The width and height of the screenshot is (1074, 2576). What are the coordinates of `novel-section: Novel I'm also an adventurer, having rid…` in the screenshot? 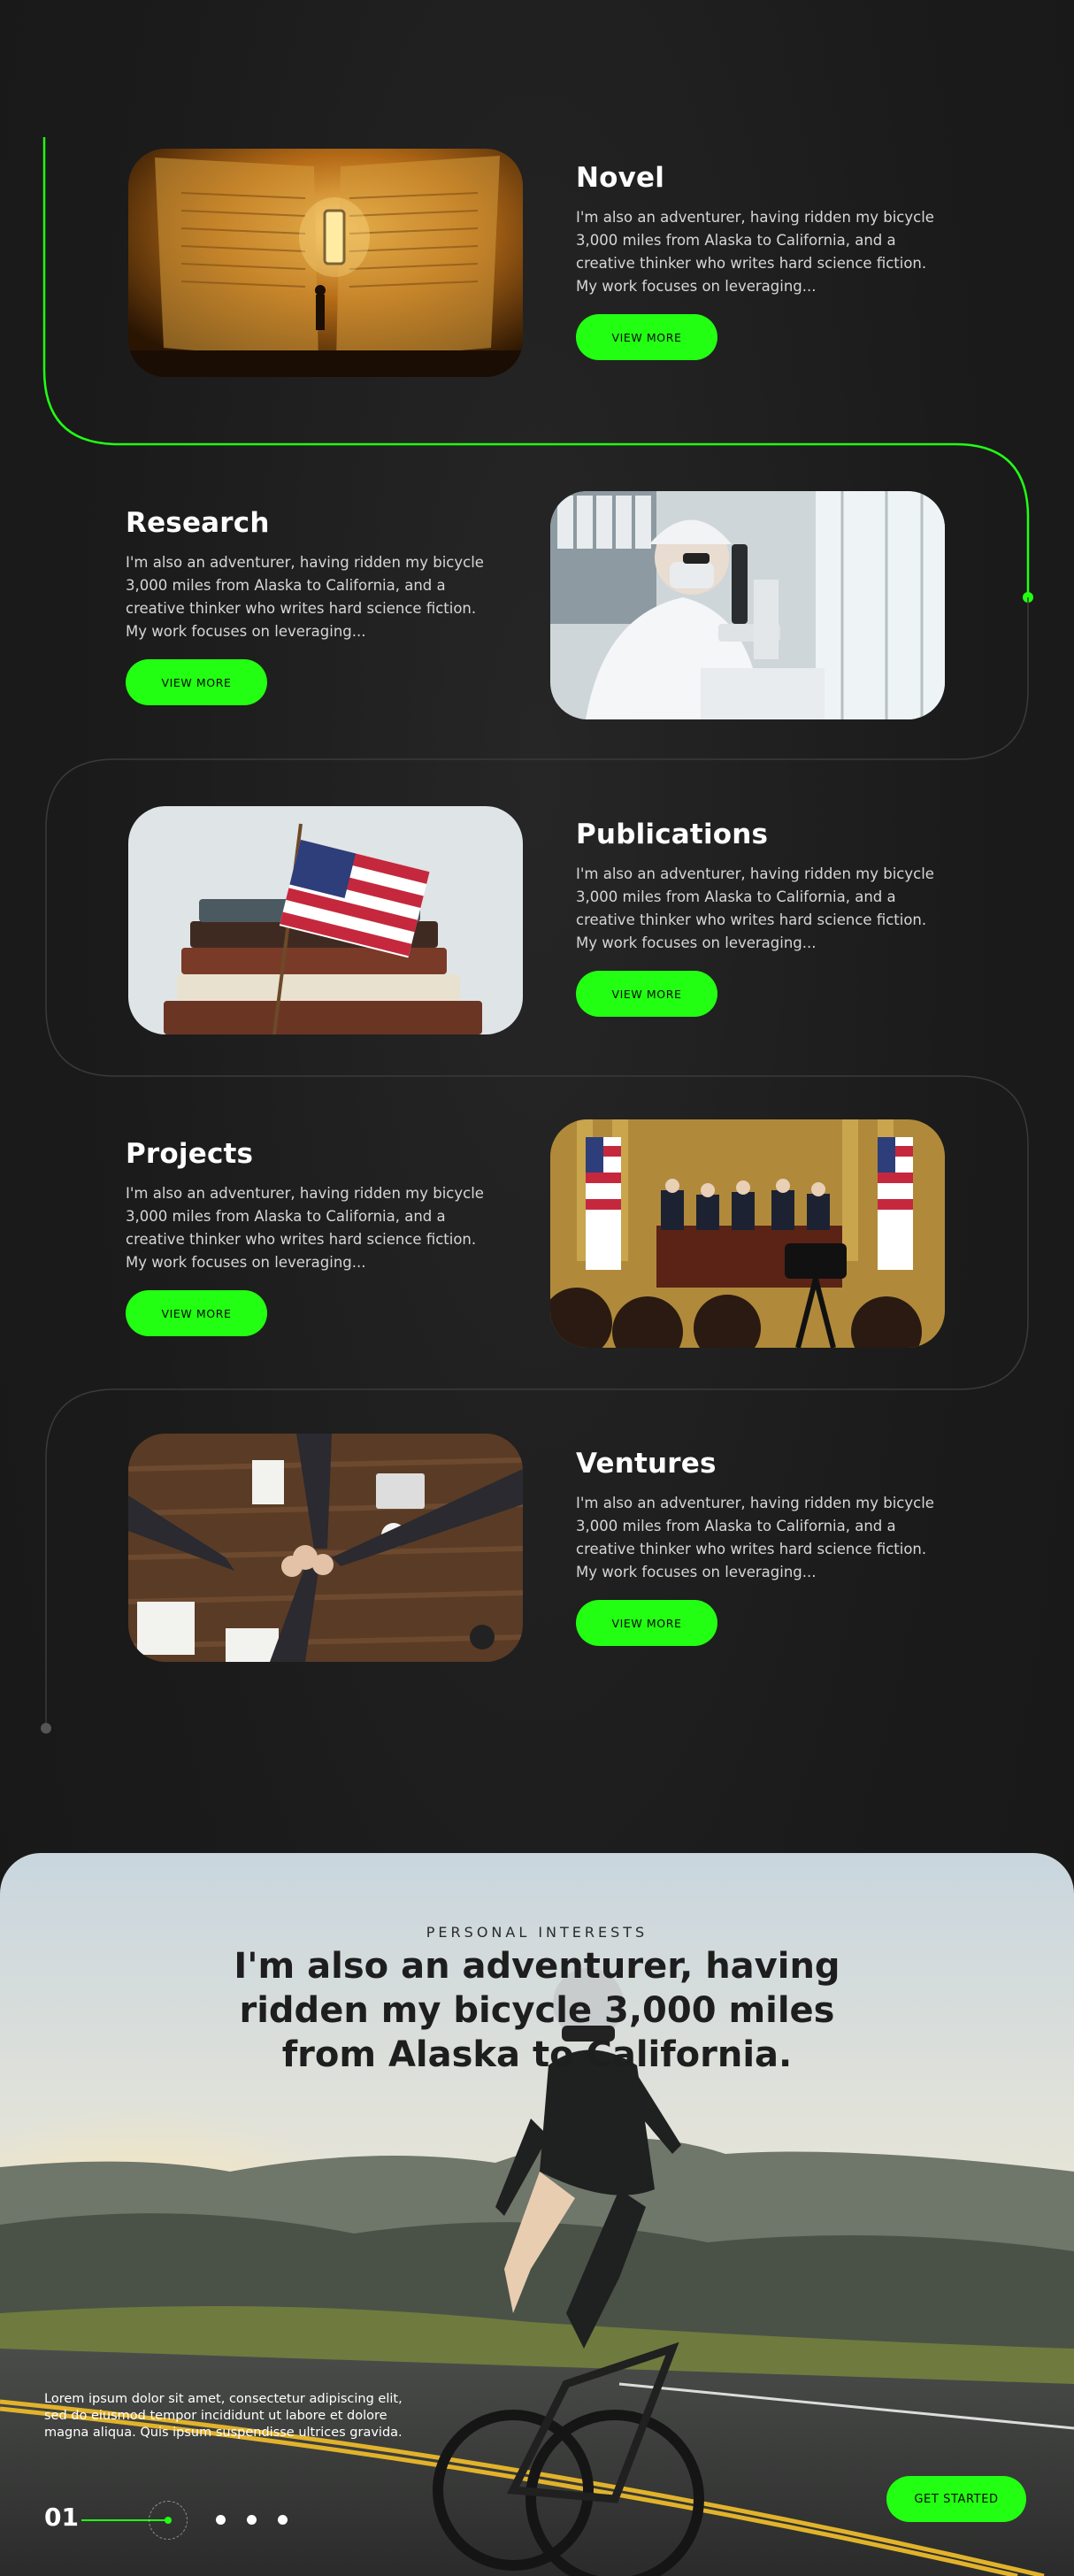 It's located at (761, 261).